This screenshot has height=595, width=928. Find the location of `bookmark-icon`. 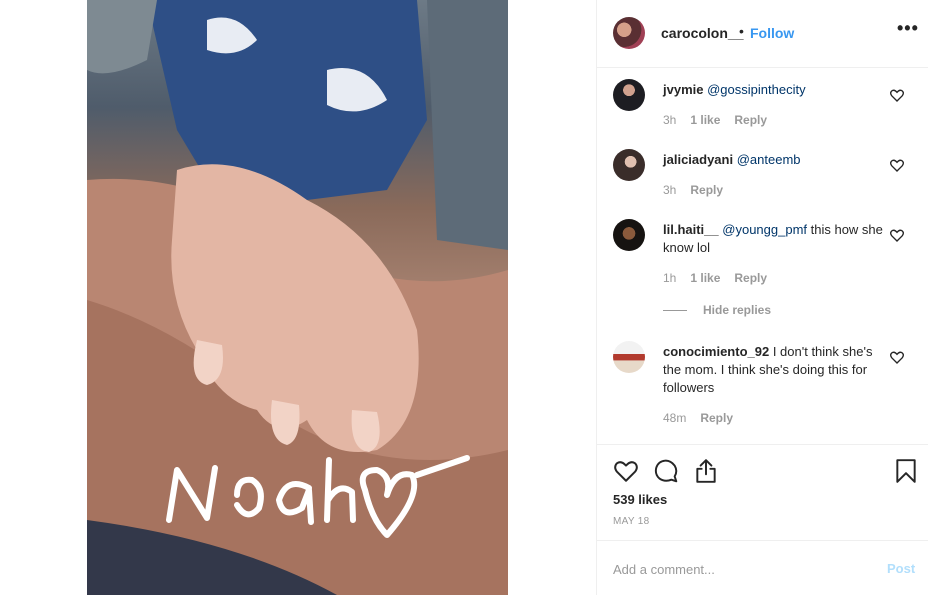

bookmark-icon is located at coordinates (906, 471).